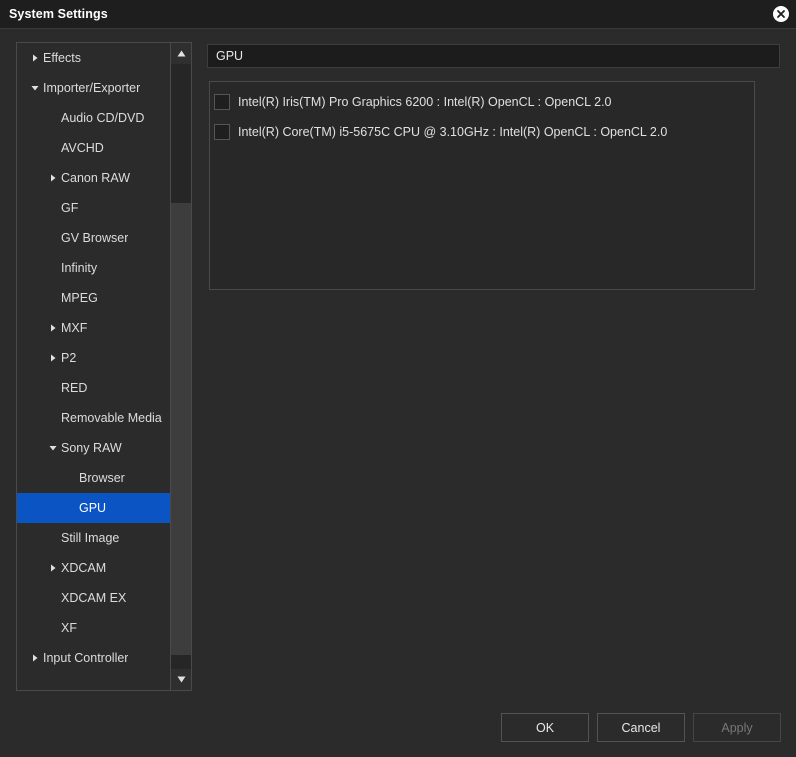 The width and height of the screenshot is (796, 757). I want to click on sidebar-item-label: XDCAM EX, so click(94, 598).